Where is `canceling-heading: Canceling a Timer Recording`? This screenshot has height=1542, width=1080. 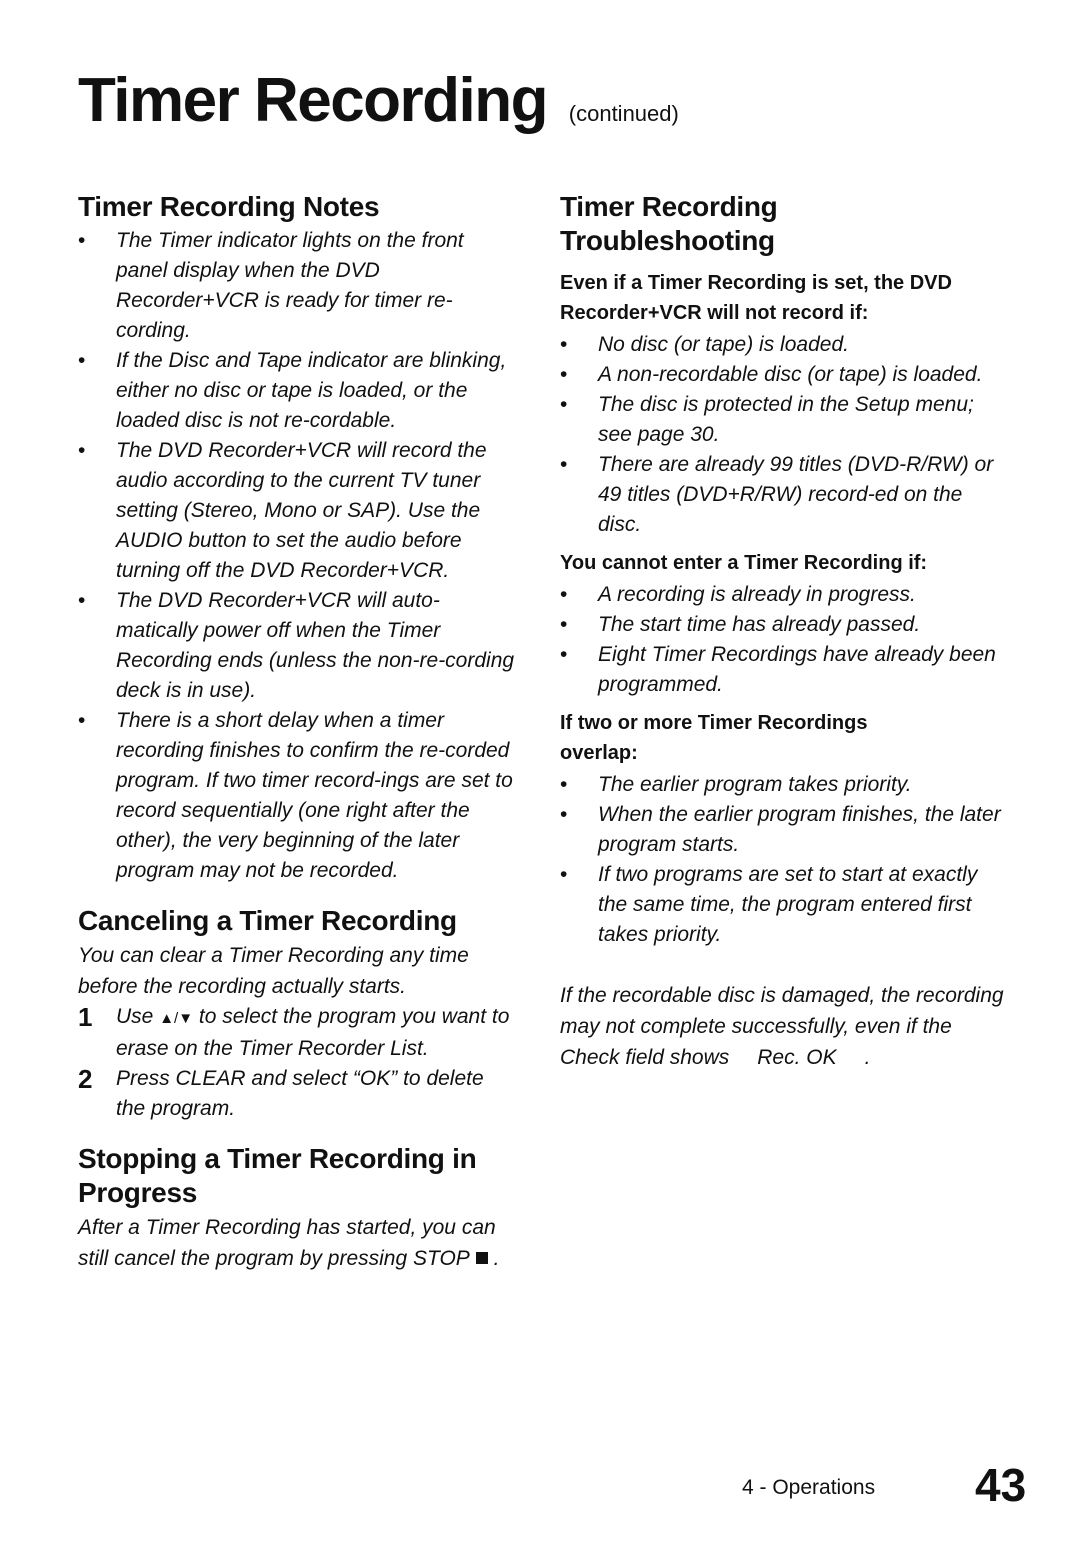 canceling-heading: Canceling a Timer Recording is located at coordinates (267, 920).